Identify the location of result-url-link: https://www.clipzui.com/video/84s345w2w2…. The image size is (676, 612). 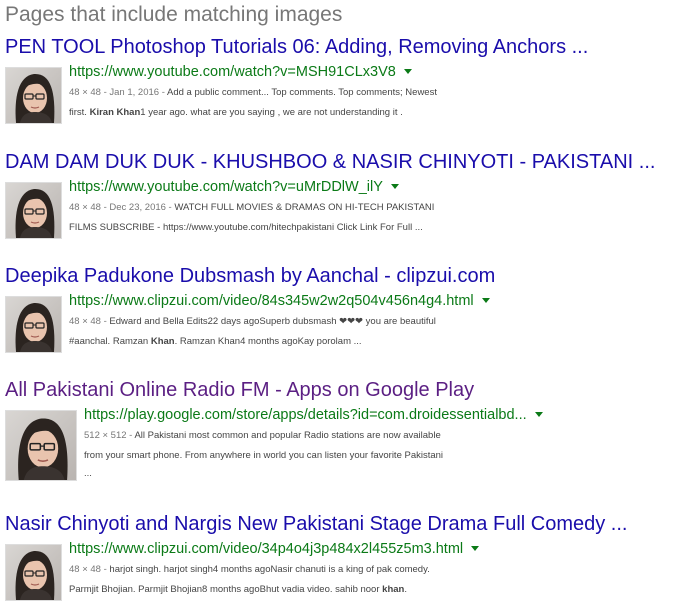
(271, 301).